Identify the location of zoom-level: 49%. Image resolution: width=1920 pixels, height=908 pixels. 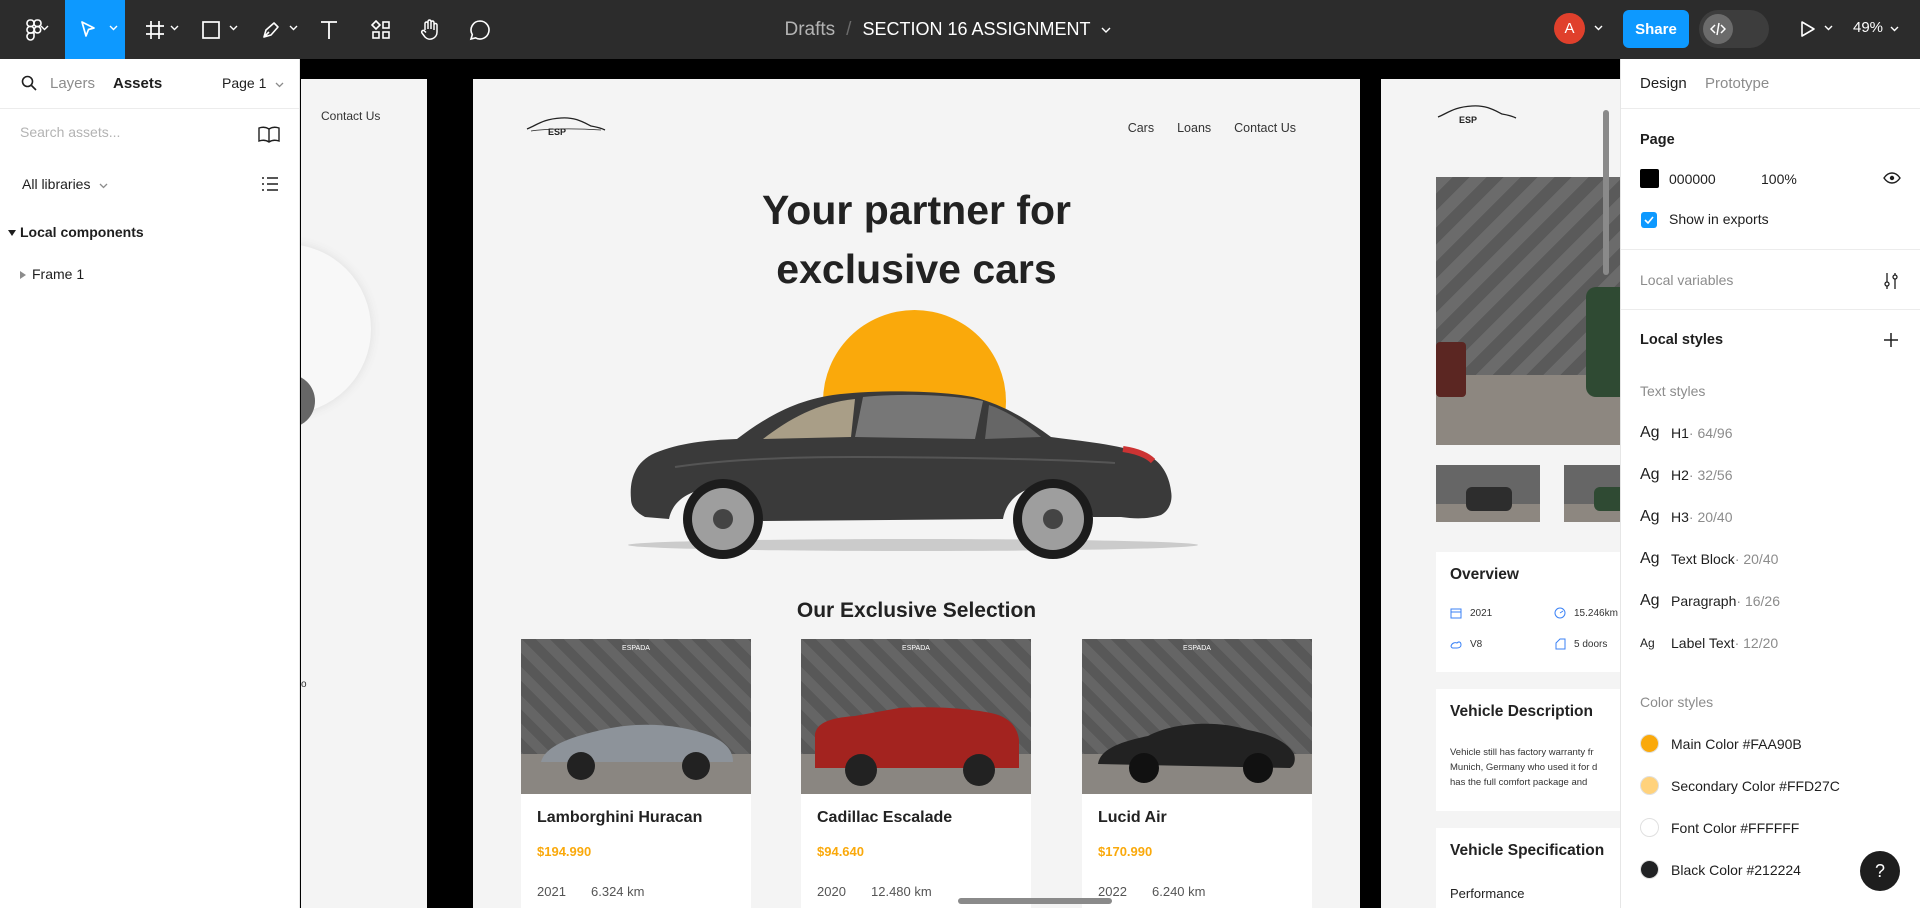
(1876, 27).